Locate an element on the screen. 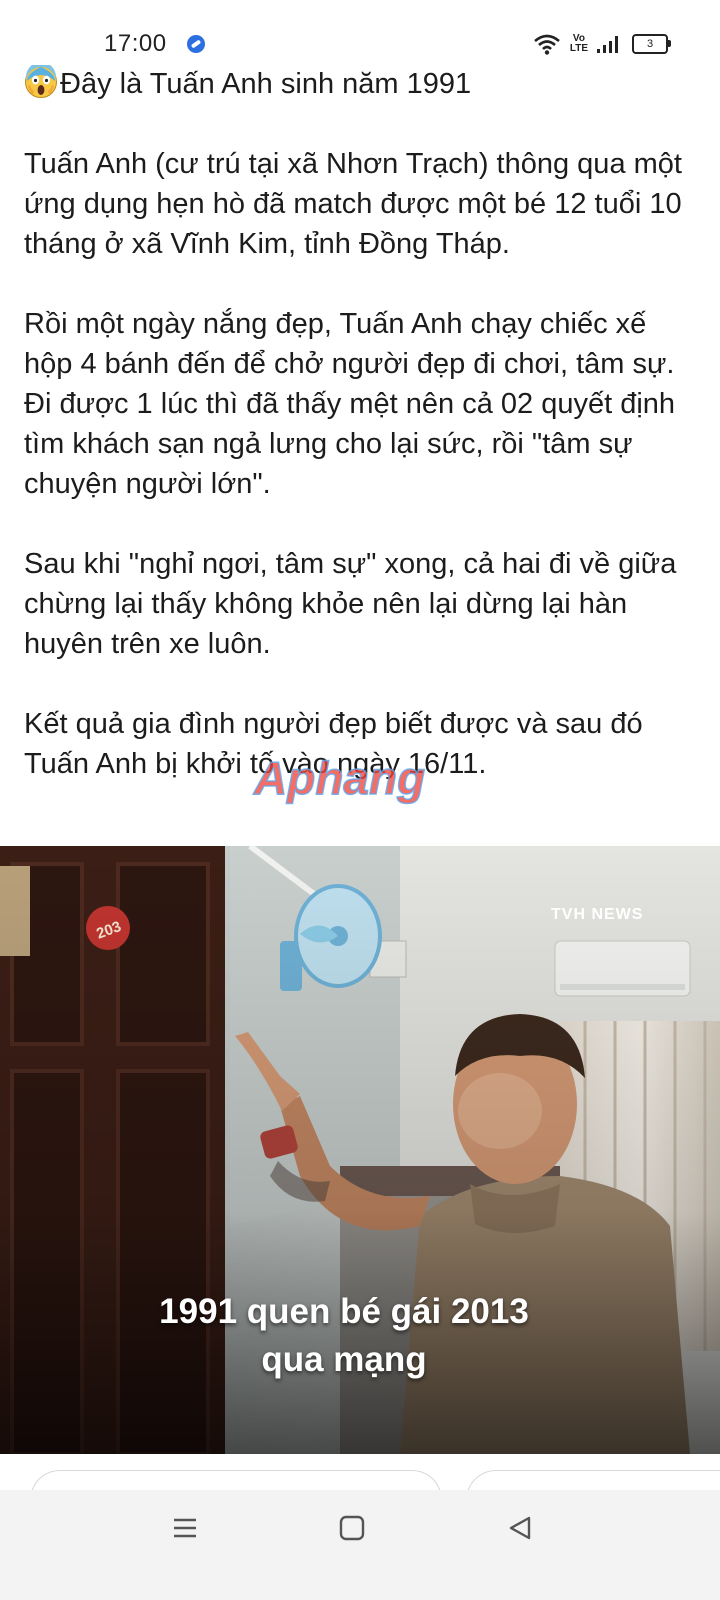 The height and width of the screenshot is (1600, 720). messenger-notification-icon is located at coordinates (196, 44).